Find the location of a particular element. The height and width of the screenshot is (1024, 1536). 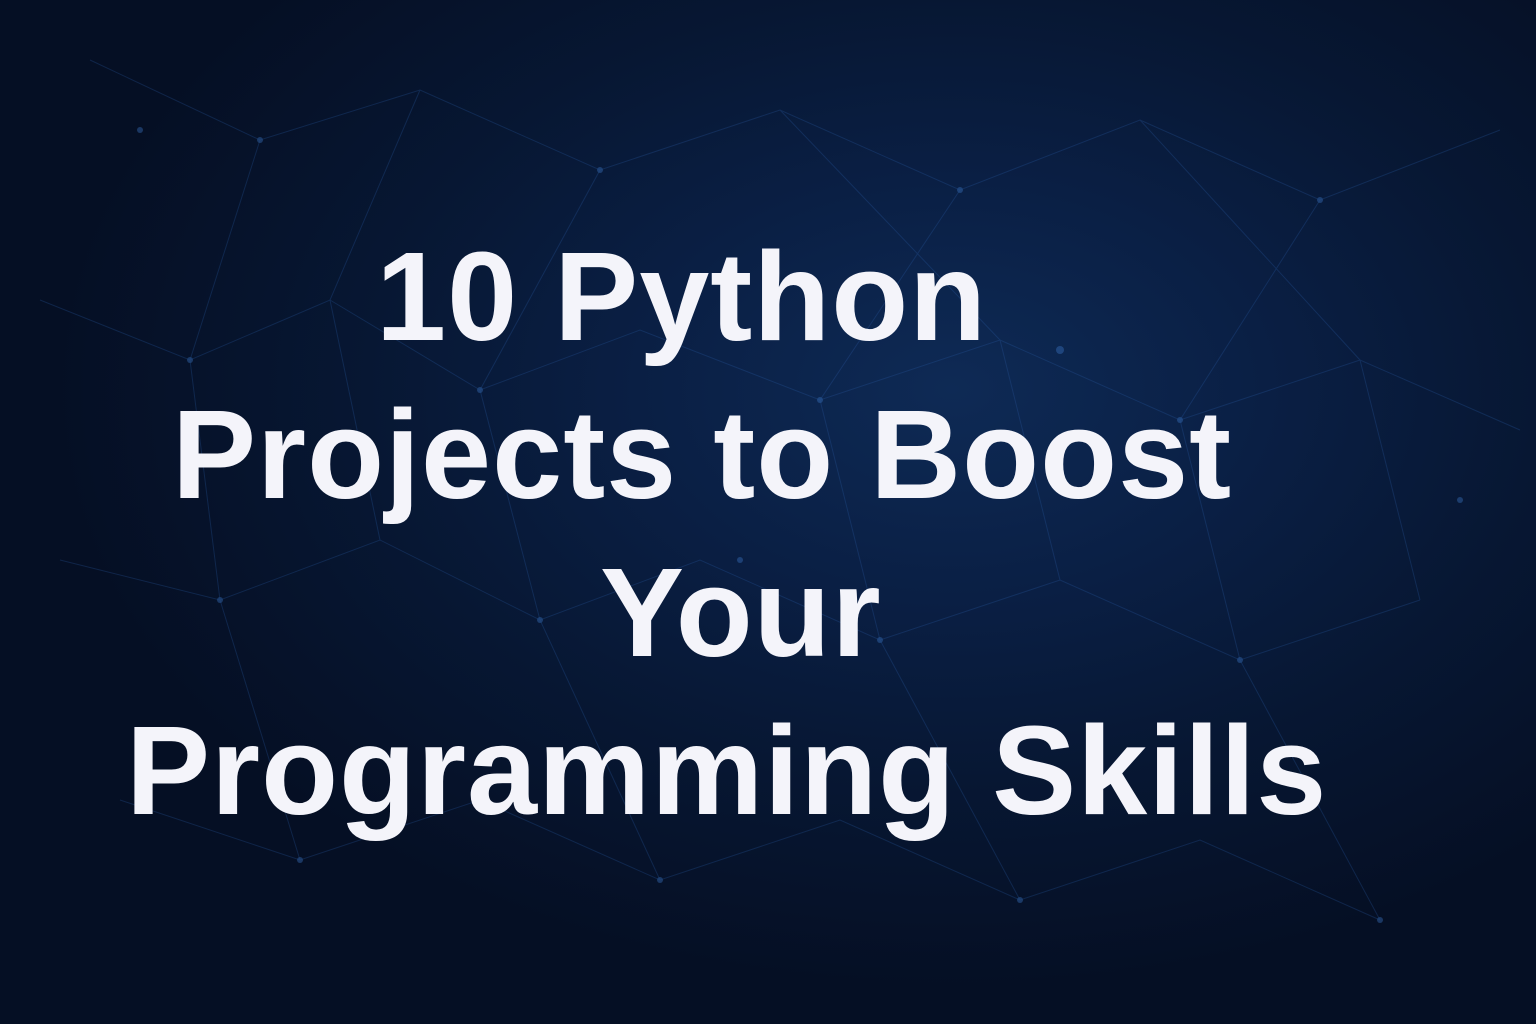

title-line-2: Projects to Boost is located at coordinates (702, 454).